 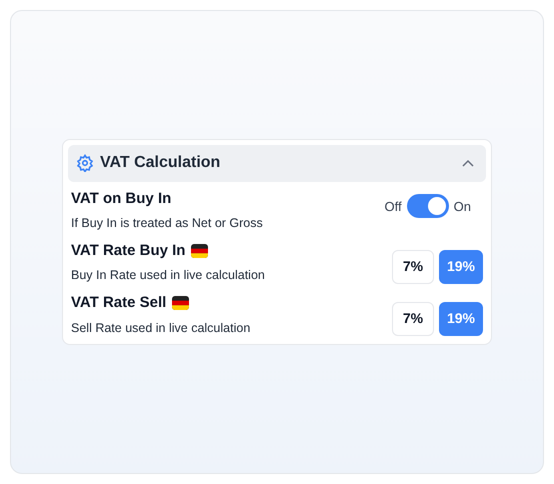 I want to click on gear-icon, so click(x=85, y=163).